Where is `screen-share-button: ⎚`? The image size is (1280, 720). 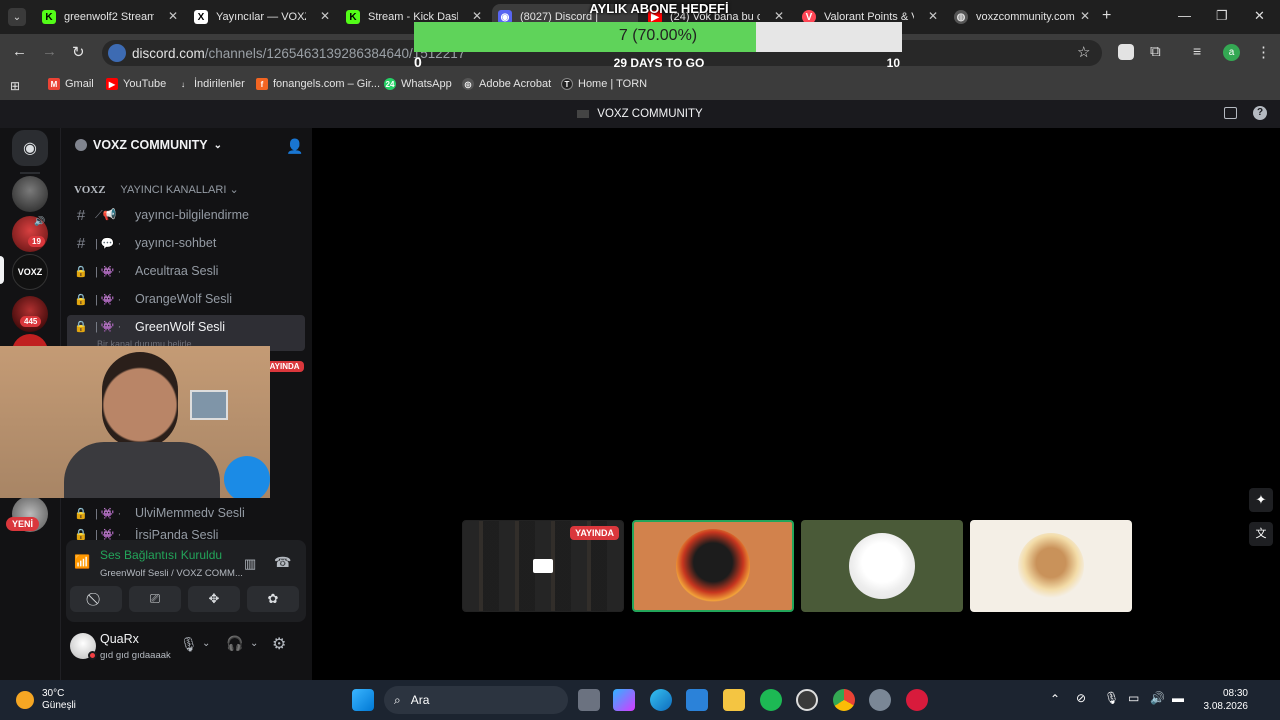
screen-share-button: ⎚ is located at coordinates (155, 599).